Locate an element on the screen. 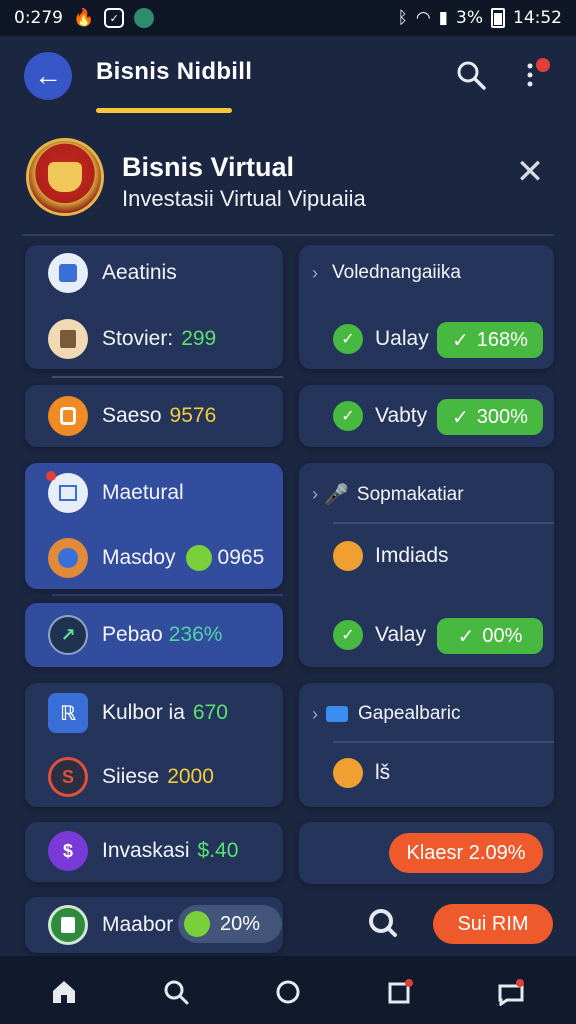  back-arrow-icon: ← is located at coordinates (48, 75).